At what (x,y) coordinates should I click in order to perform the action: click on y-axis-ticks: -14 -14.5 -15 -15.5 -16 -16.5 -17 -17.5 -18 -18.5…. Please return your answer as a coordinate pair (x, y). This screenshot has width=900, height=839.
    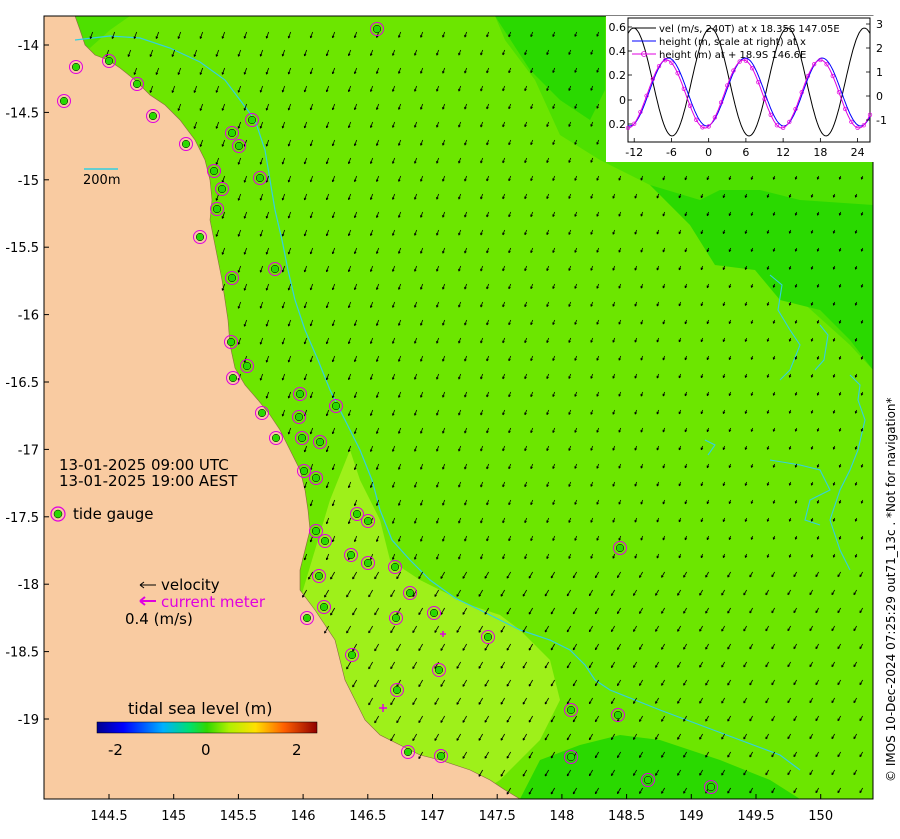
    Looking at the image, I should click on (27, 383).